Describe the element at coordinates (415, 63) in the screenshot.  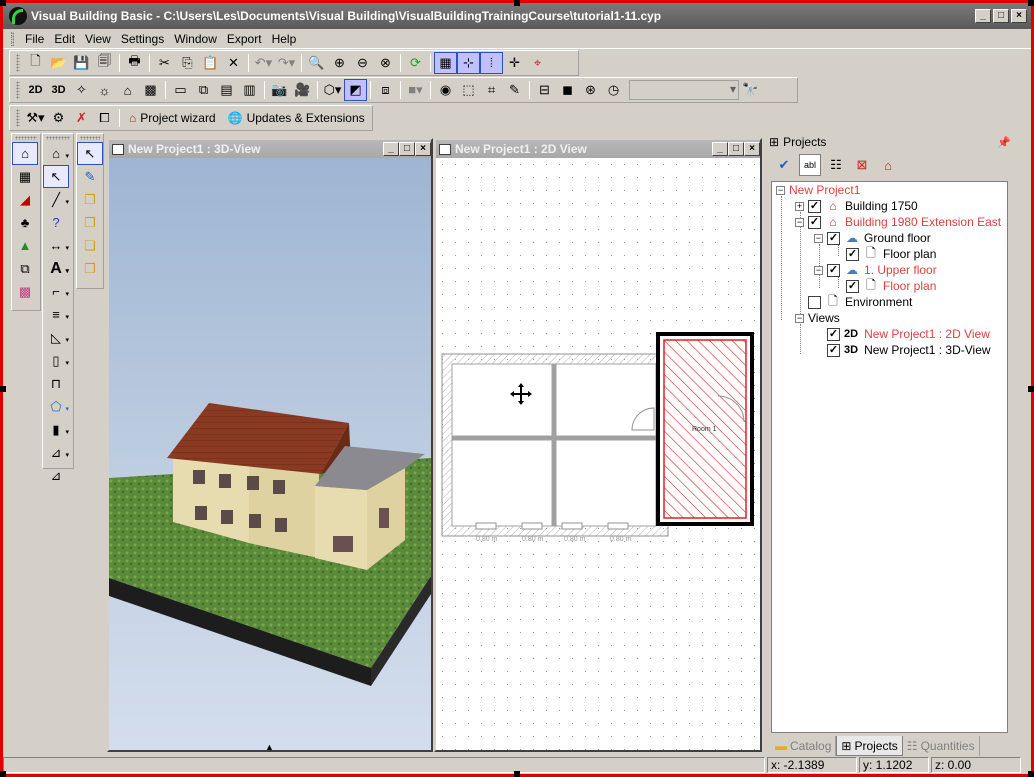
I see `refresh-icon: ⟳` at that location.